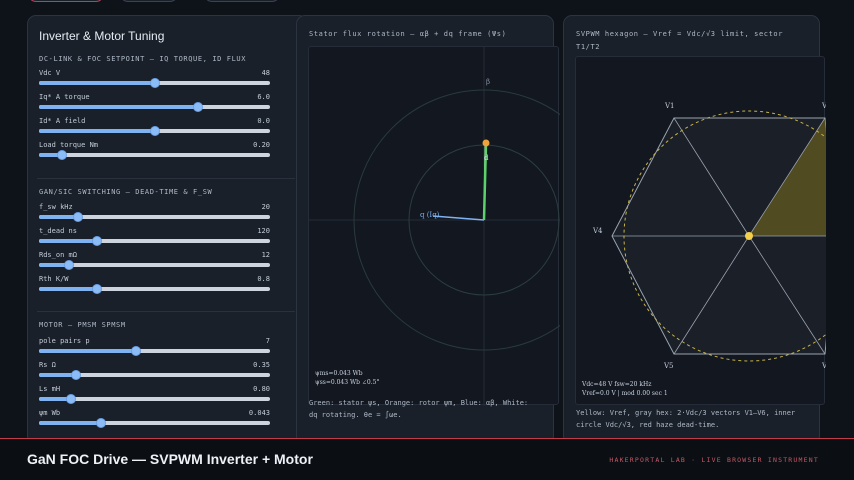  What do you see at coordinates (50, 389) in the screenshot?
I see `param-label: Ls mH` at bounding box center [50, 389].